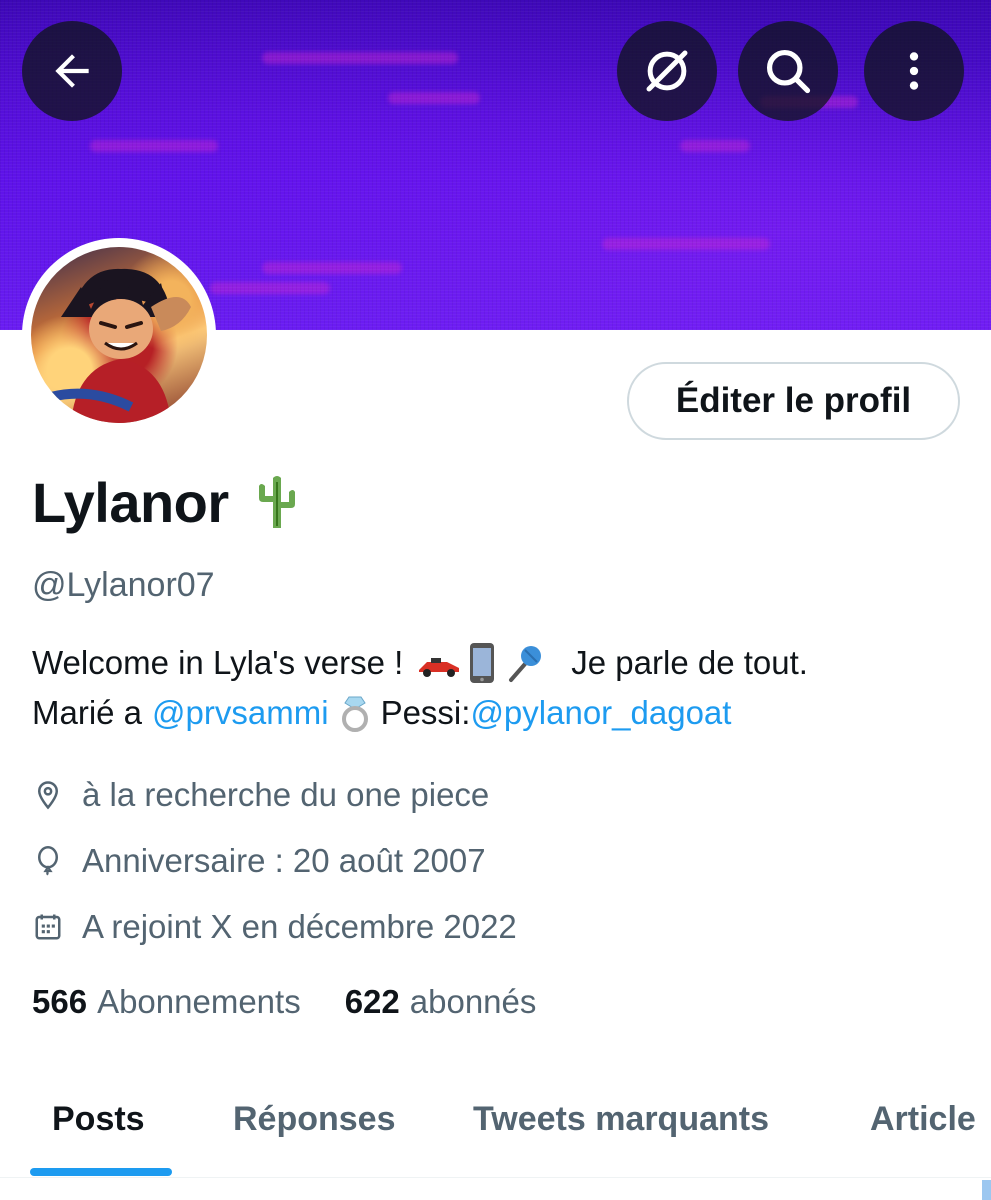 The width and height of the screenshot is (991, 1200). I want to click on bio-line: Marié a @prvsammi Pessi: @pylanor_dagoat, so click(497, 713).